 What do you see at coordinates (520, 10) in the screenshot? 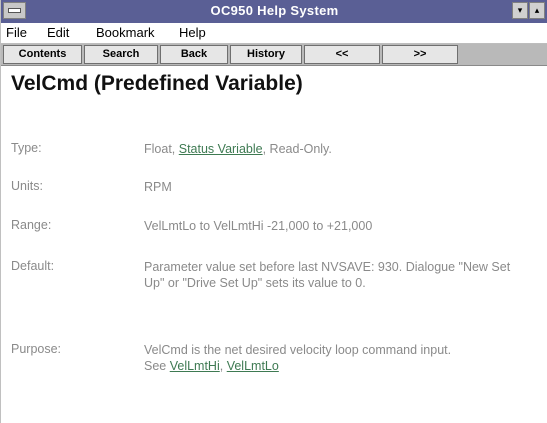
I see `minimize-button: ▾` at bounding box center [520, 10].